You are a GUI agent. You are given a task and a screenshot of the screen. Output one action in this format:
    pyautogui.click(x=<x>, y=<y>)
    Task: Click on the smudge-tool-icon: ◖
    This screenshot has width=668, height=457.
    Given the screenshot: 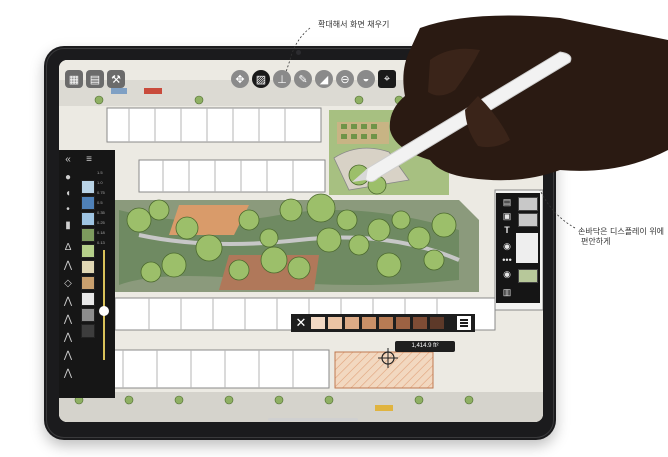 What is the action you would take?
    pyautogui.click(x=68, y=194)
    